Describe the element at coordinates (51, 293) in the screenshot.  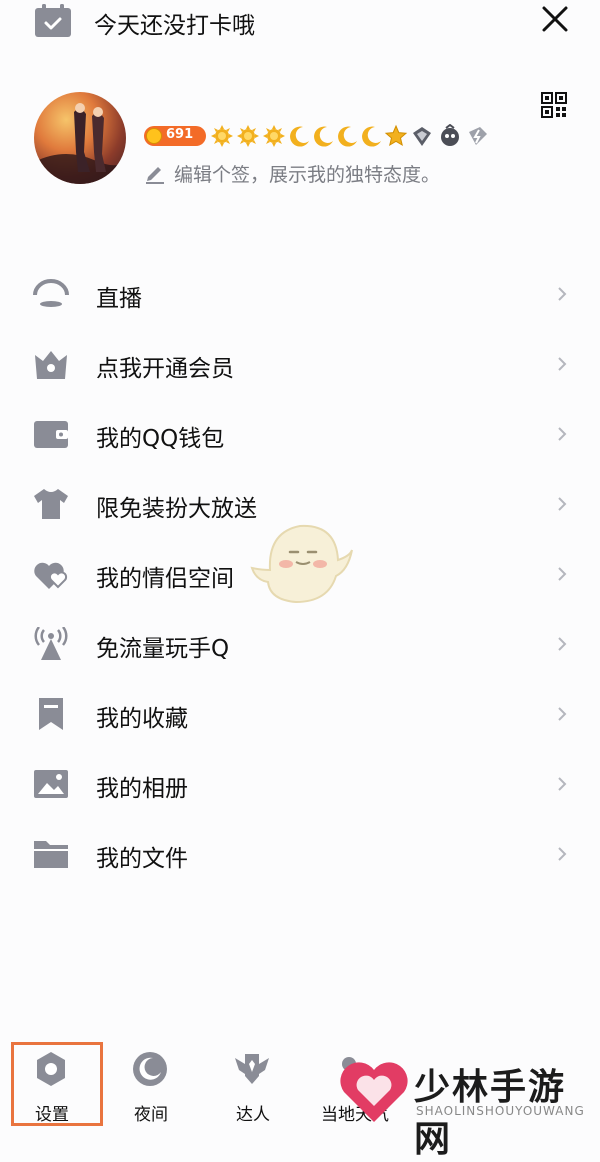
I see `live-icon` at that location.